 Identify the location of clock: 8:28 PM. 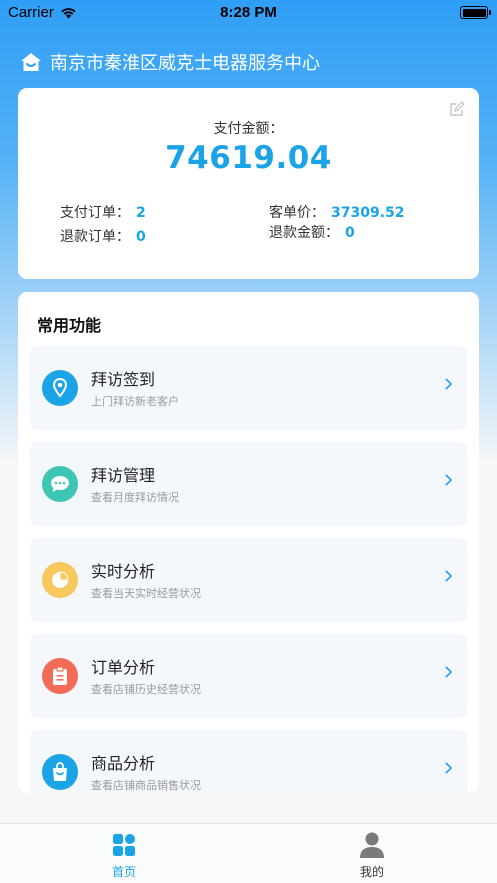
(248, 12).